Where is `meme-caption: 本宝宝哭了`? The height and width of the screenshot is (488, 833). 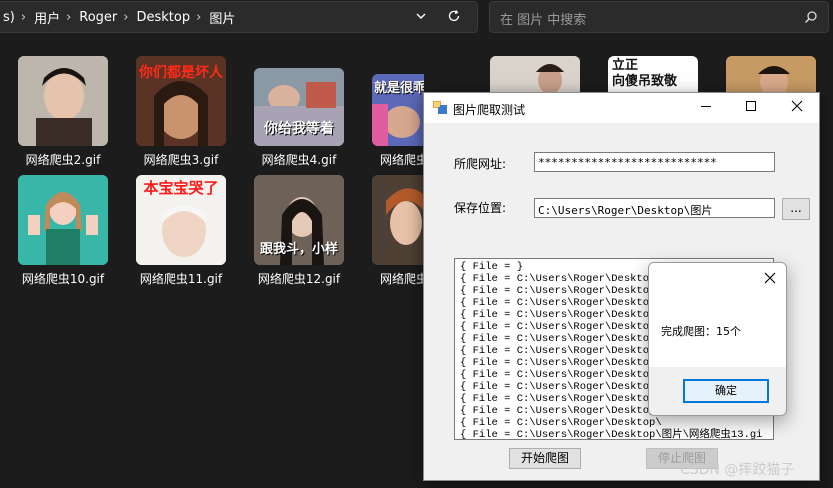 meme-caption: 本宝宝哭了 is located at coordinates (181, 188).